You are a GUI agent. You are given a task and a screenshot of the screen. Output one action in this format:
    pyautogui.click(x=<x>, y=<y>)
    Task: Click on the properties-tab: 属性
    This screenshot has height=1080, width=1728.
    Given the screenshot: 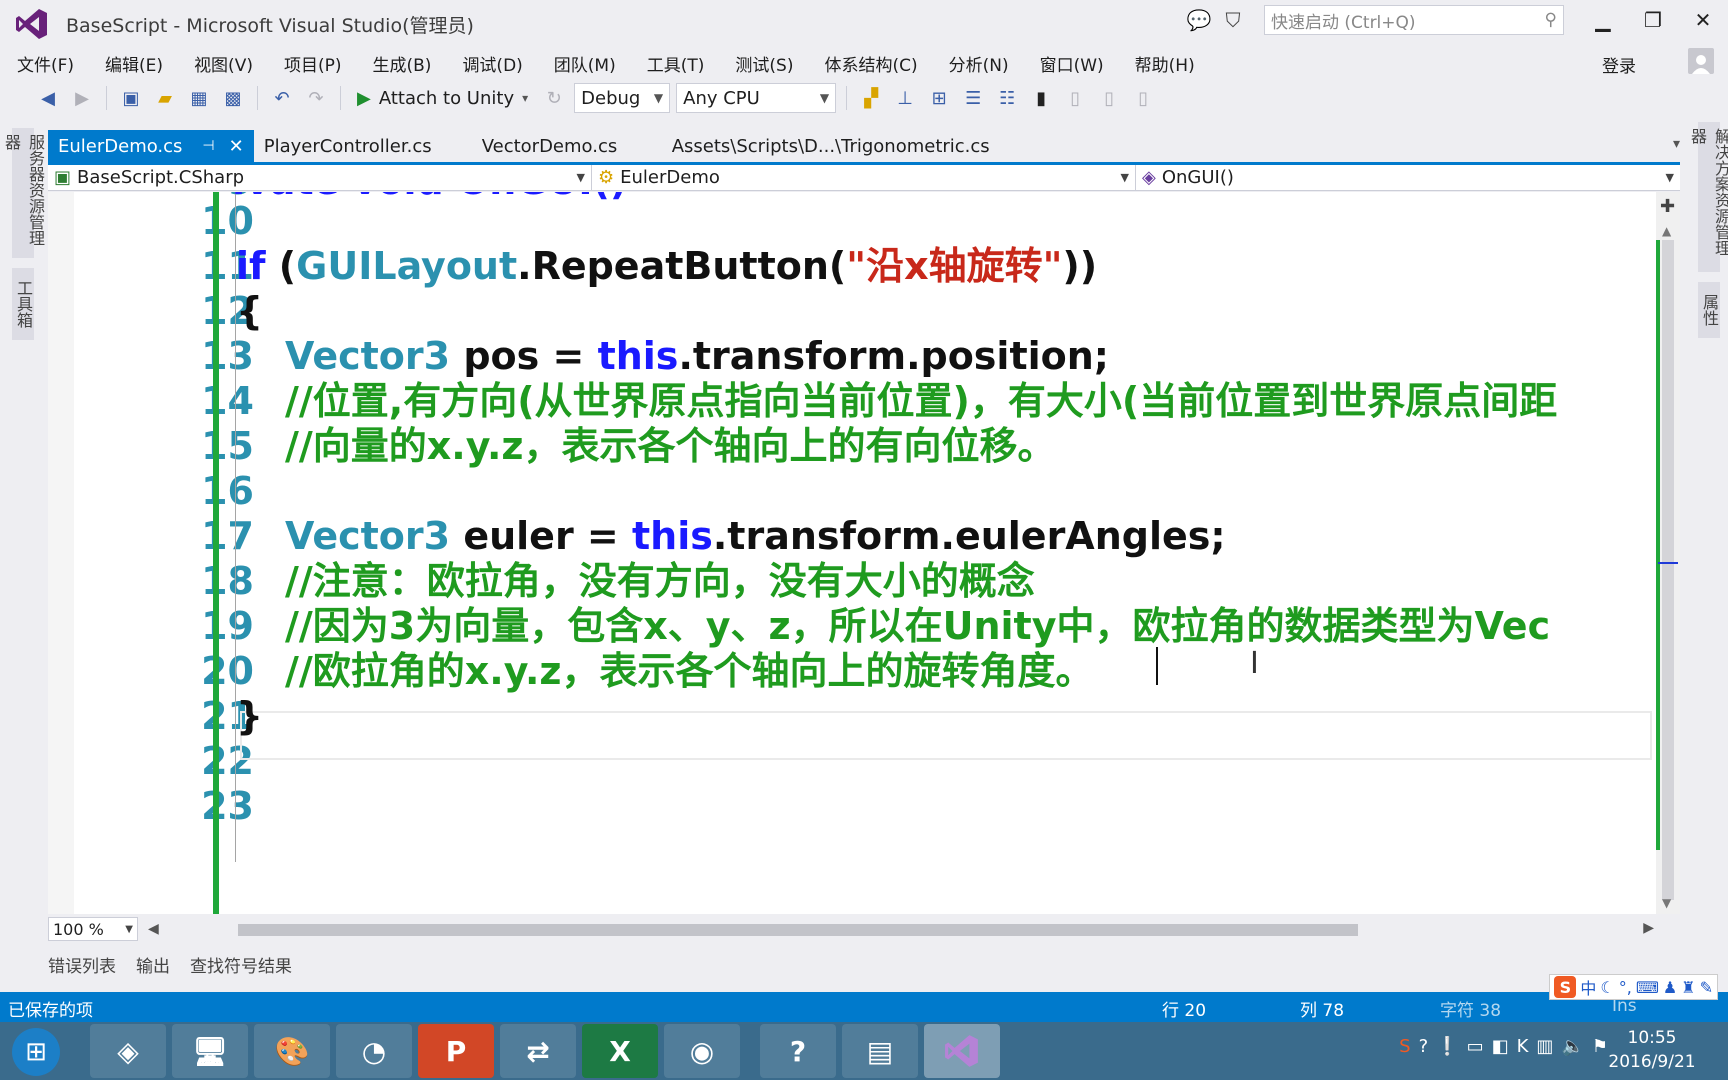 What is the action you would take?
    pyautogui.click(x=1709, y=310)
    